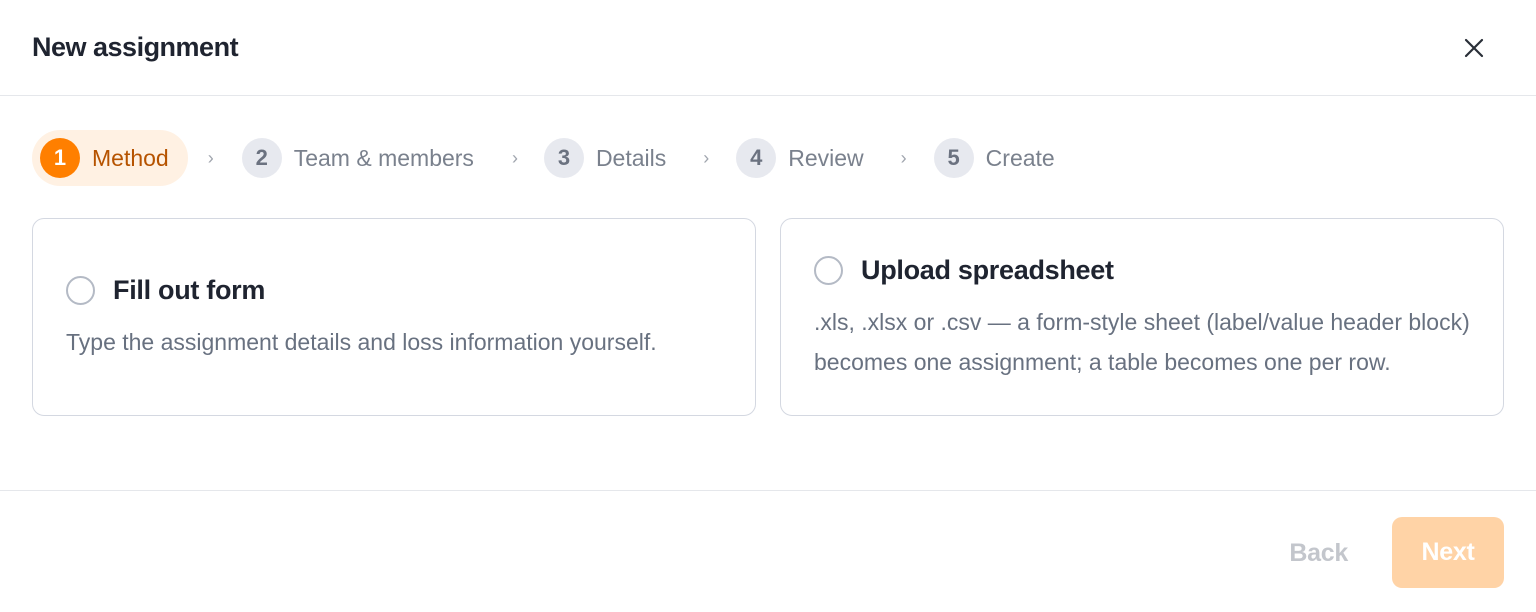  What do you see at coordinates (80, 290) in the screenshot?
I see `fill-out-form-radio` at bounding box center [80, 290].